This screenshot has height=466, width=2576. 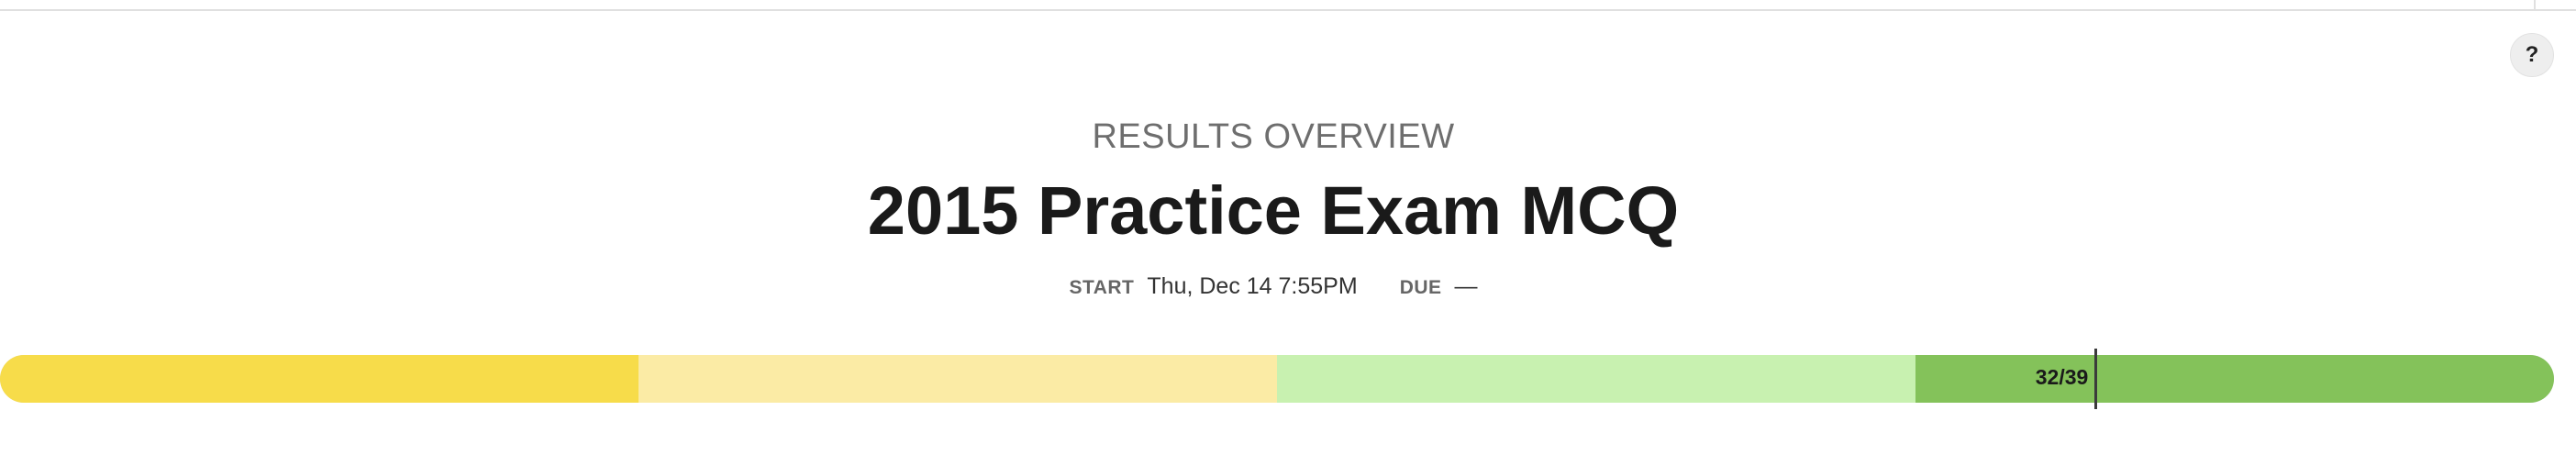 I want to click on top-divider-tick, so click(x=2535, y=6).